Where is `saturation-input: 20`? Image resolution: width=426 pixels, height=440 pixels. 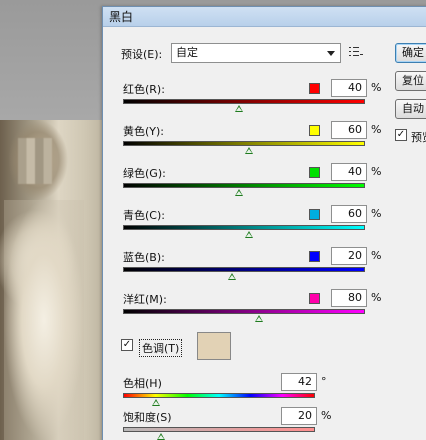
saturation-input: 20 is located at coordinates (299, 416).